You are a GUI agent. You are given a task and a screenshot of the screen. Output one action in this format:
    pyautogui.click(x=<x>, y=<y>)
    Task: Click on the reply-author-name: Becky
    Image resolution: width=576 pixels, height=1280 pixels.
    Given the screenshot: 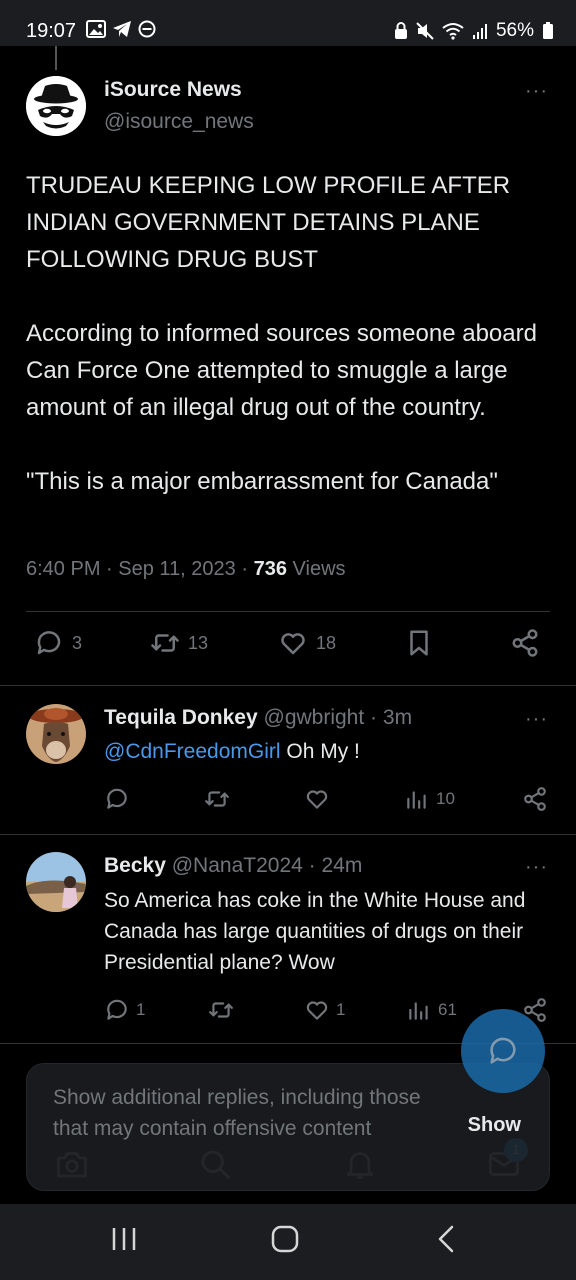 What is the action you would take?
    pyautogui.click(x=135, y=865)
    